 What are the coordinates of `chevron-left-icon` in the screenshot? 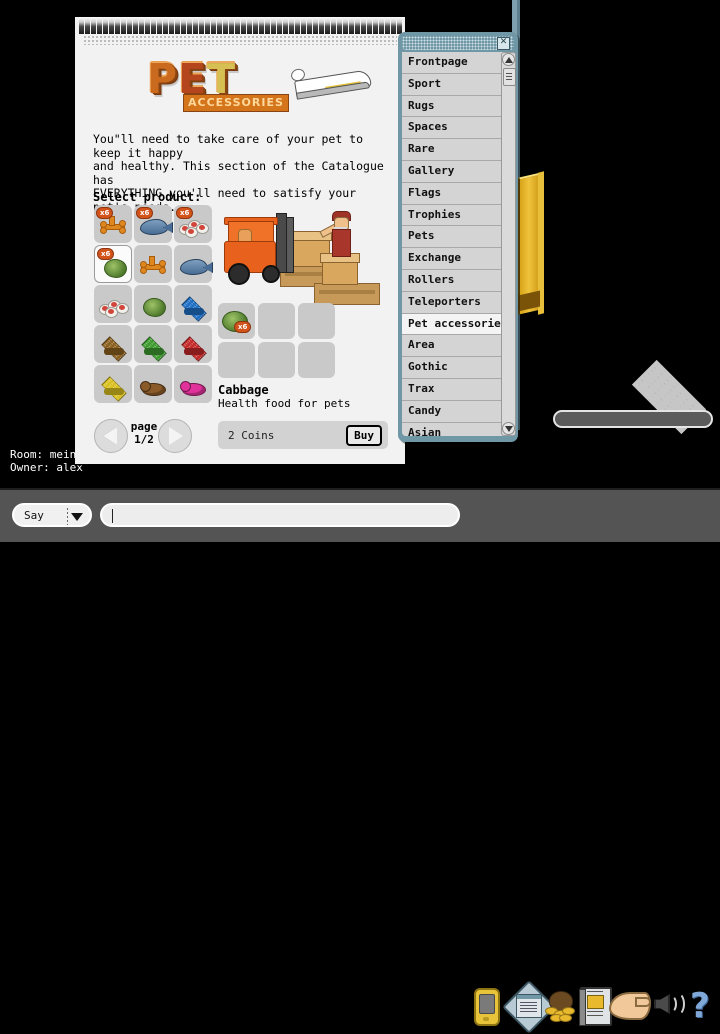 It's located at (110, 436).